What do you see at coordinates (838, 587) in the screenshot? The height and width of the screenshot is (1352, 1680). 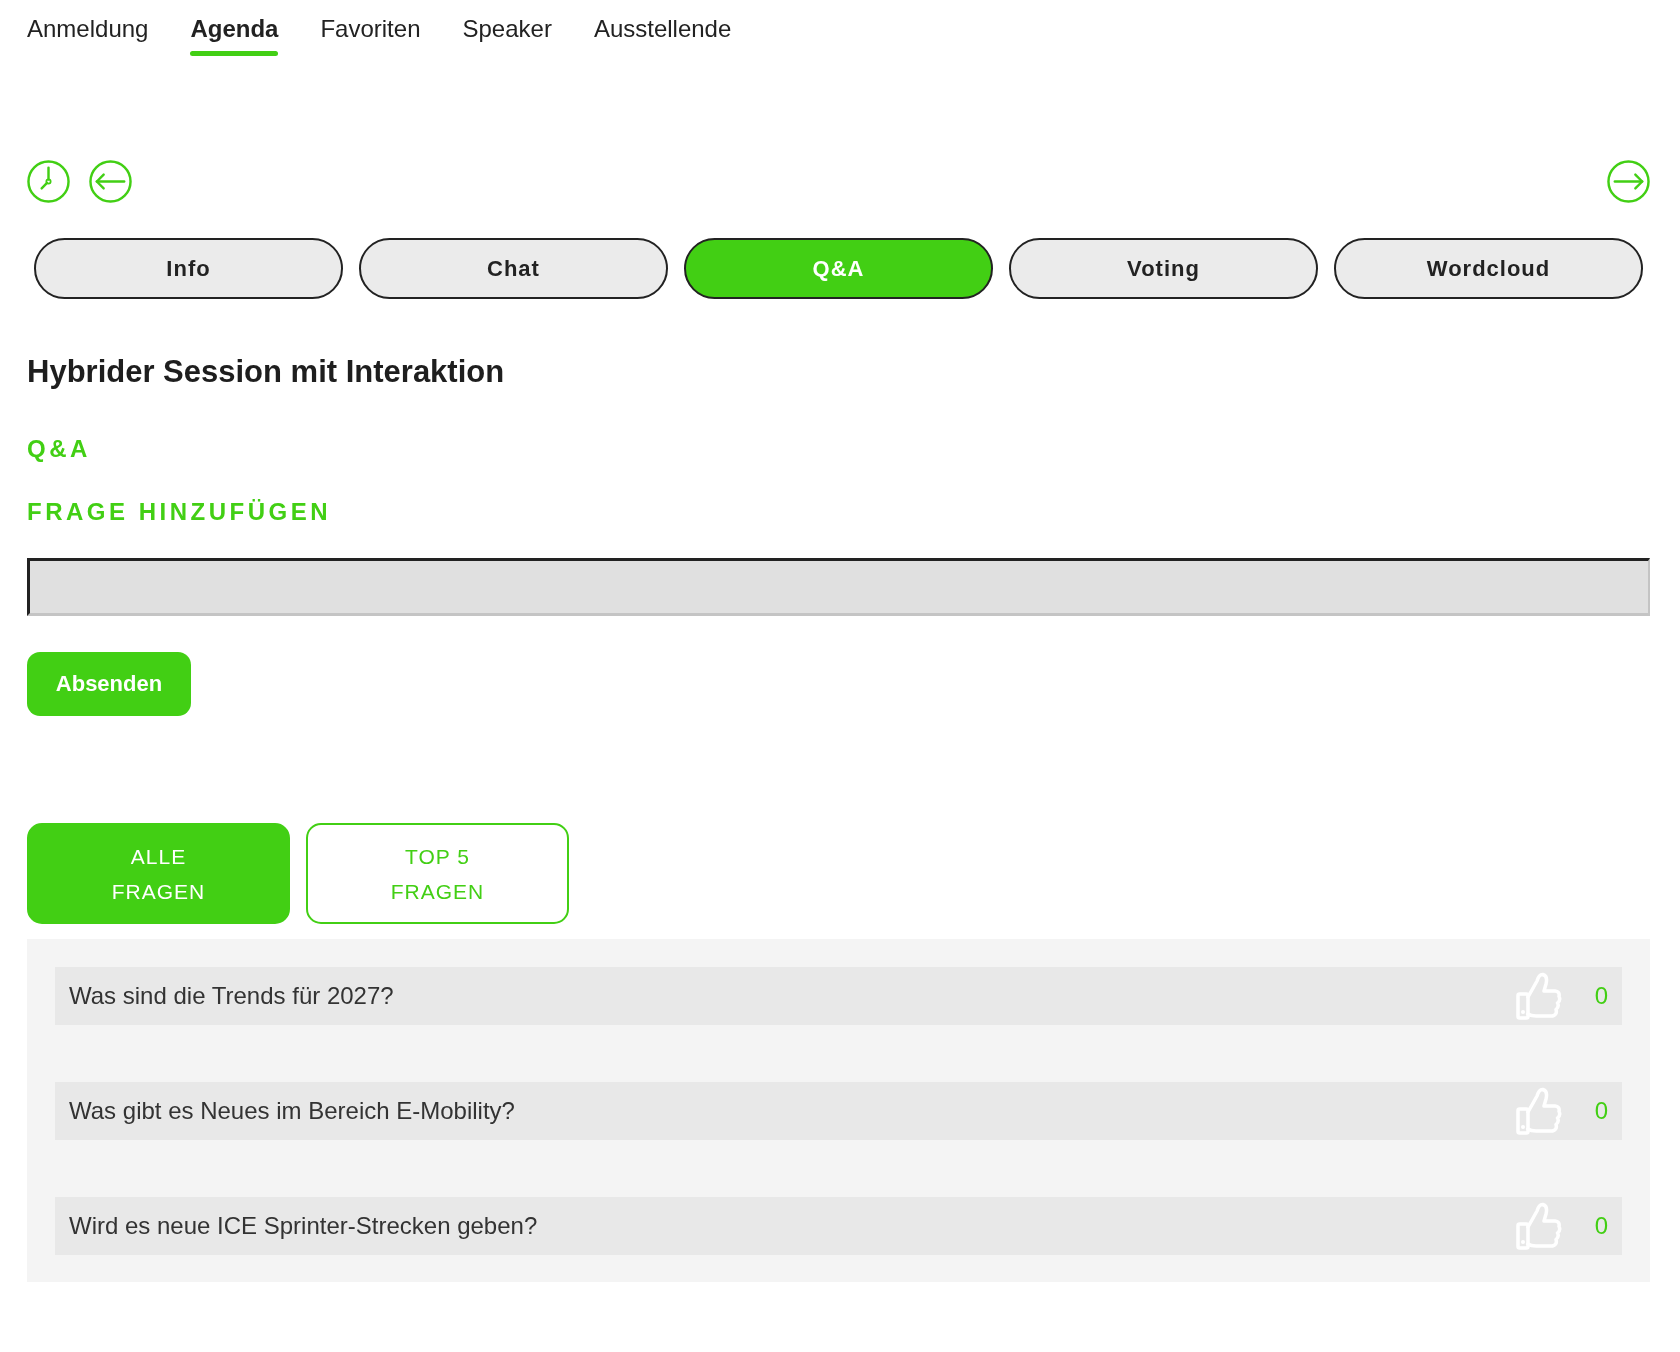 I see `question-input-field` at bounding box center [838, 587].